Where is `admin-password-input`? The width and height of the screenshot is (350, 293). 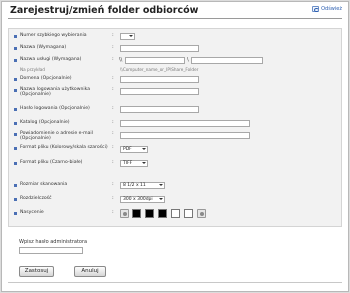
admin-password-input is located at coordinates (51, 250).